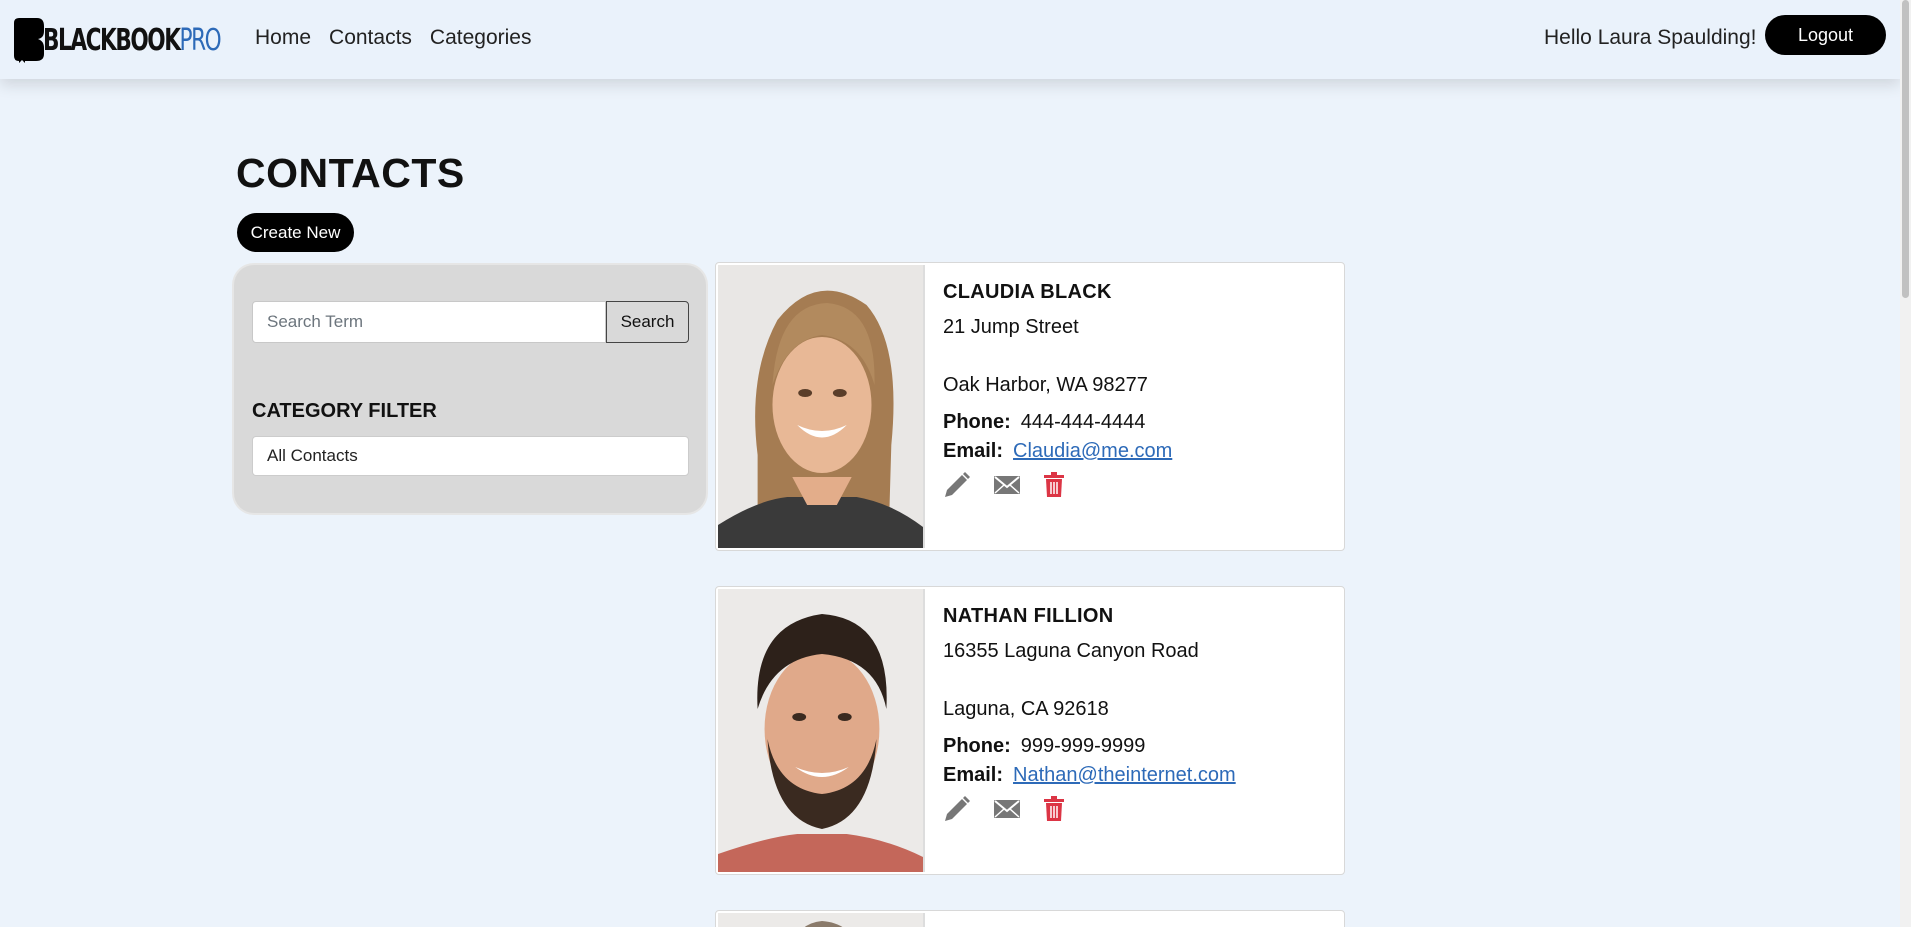 The height and width of the screenshot is (927, 1911). Describe the element at coordinates (1030, 918) in the screenshot. I see `contact-card` at that location.